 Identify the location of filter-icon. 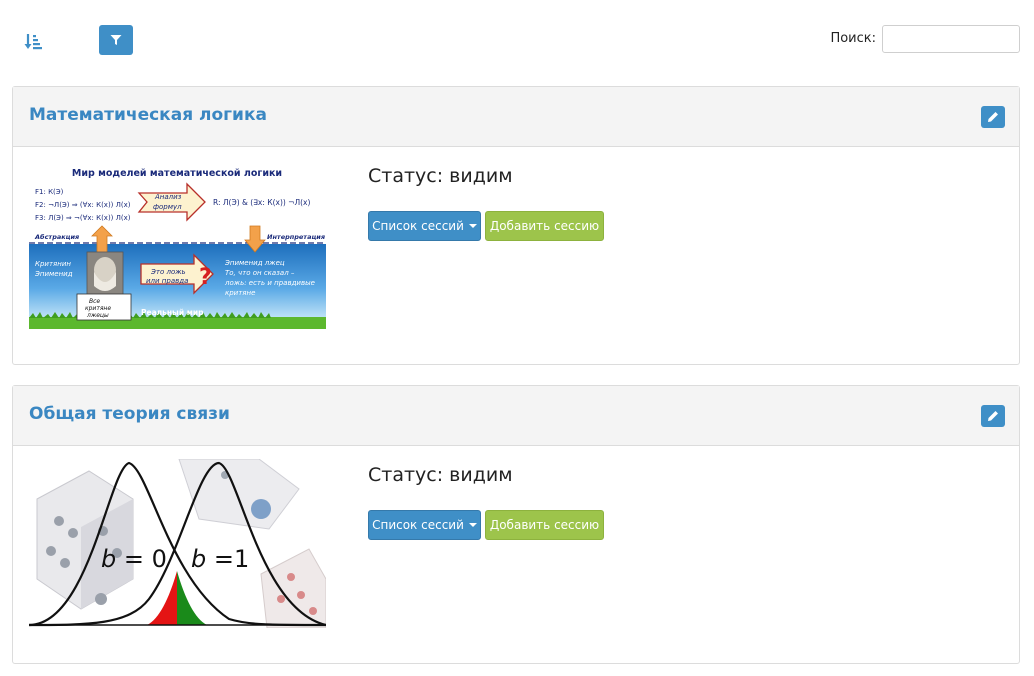
(116, 40).